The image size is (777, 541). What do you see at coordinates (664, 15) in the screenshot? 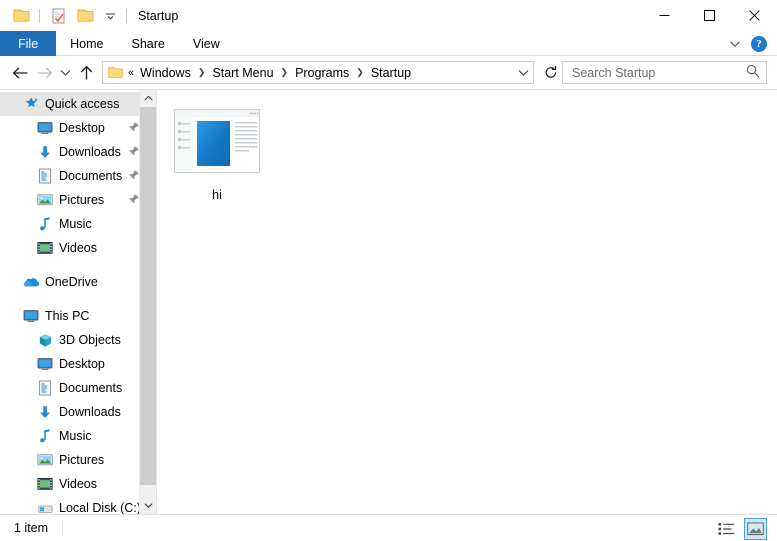
I see `minimize-button` at bounding box center [664, 15].